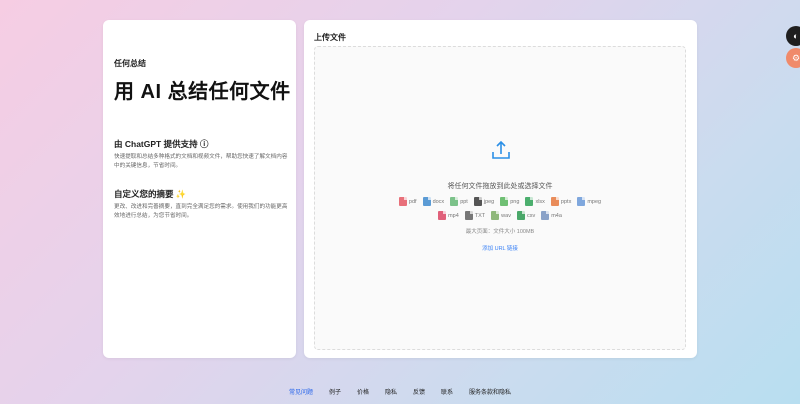 The width and height of the screenshot is (800, 404). Describe the element at coordinates (506, 215) in the screenshot. I see `file-type-label: wav` at that location.